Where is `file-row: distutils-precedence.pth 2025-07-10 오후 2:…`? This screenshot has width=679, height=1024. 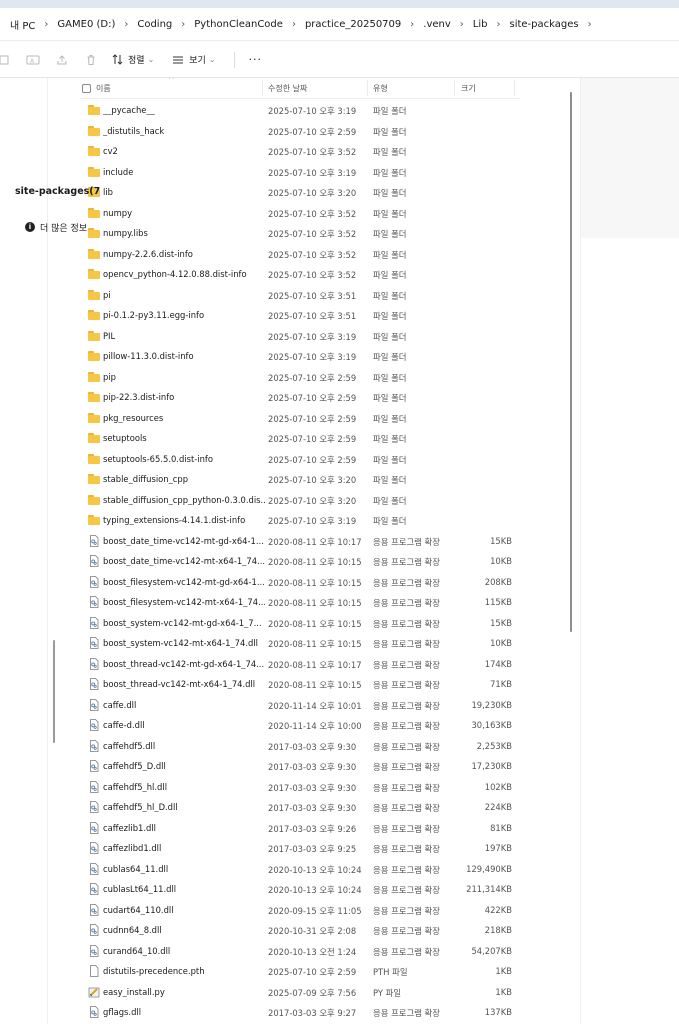 file-row: distutils-precedence.pth 2025-07-10 오후 2:… is located at coordinates (328, 971).